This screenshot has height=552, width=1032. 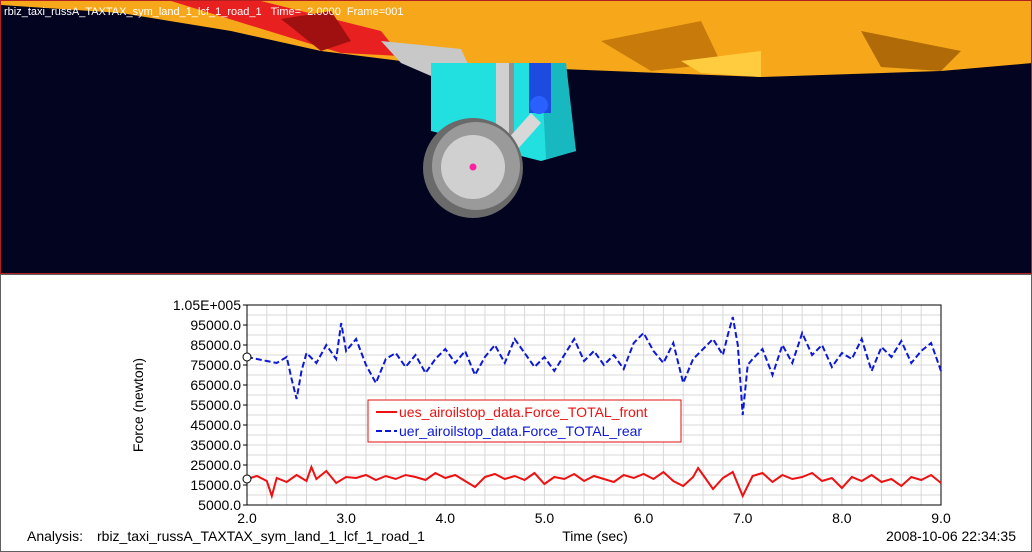 I want to click on y-tick-label: 95000.0, so click(x=215, y=325).